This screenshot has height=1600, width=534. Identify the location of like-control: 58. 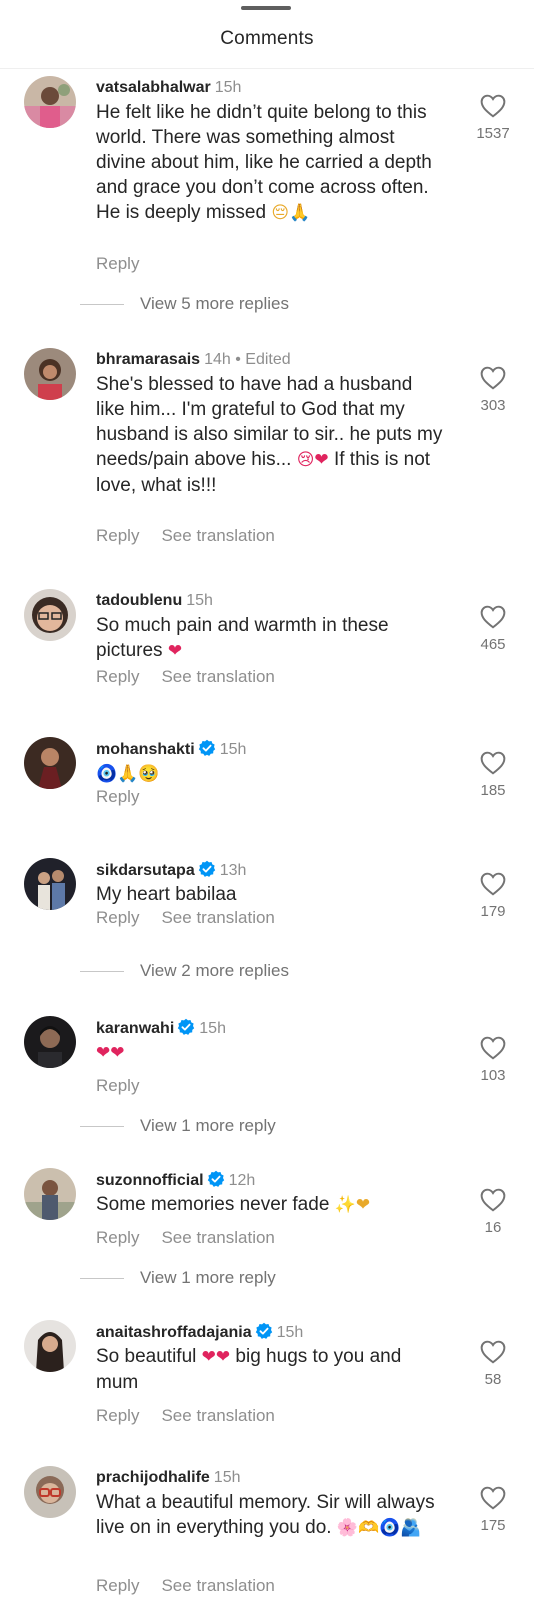
(493, 1364).